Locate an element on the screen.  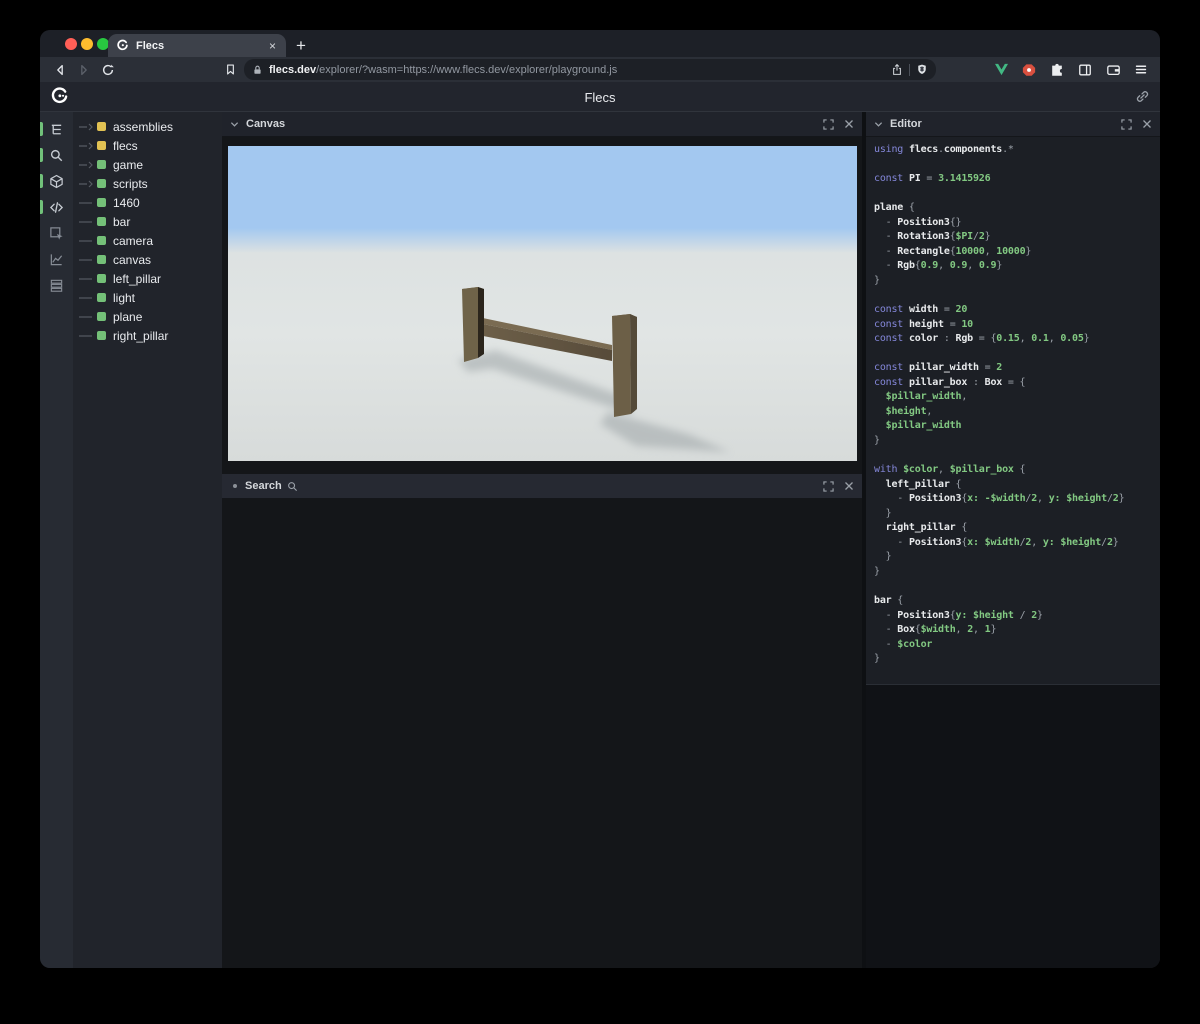
tree-item-left_pillar: left_pillar is located at coordinates (147, 278).